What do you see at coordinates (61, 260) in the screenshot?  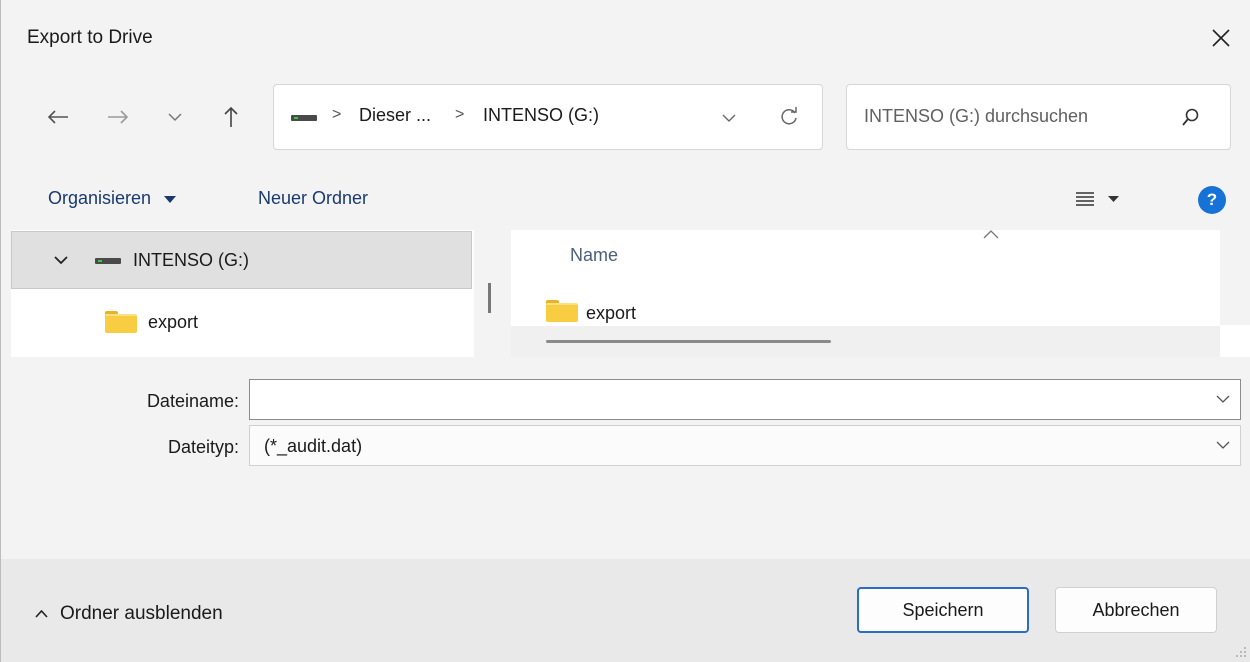 I see `expand-chevron-icon` at bounding box center [61, 260].